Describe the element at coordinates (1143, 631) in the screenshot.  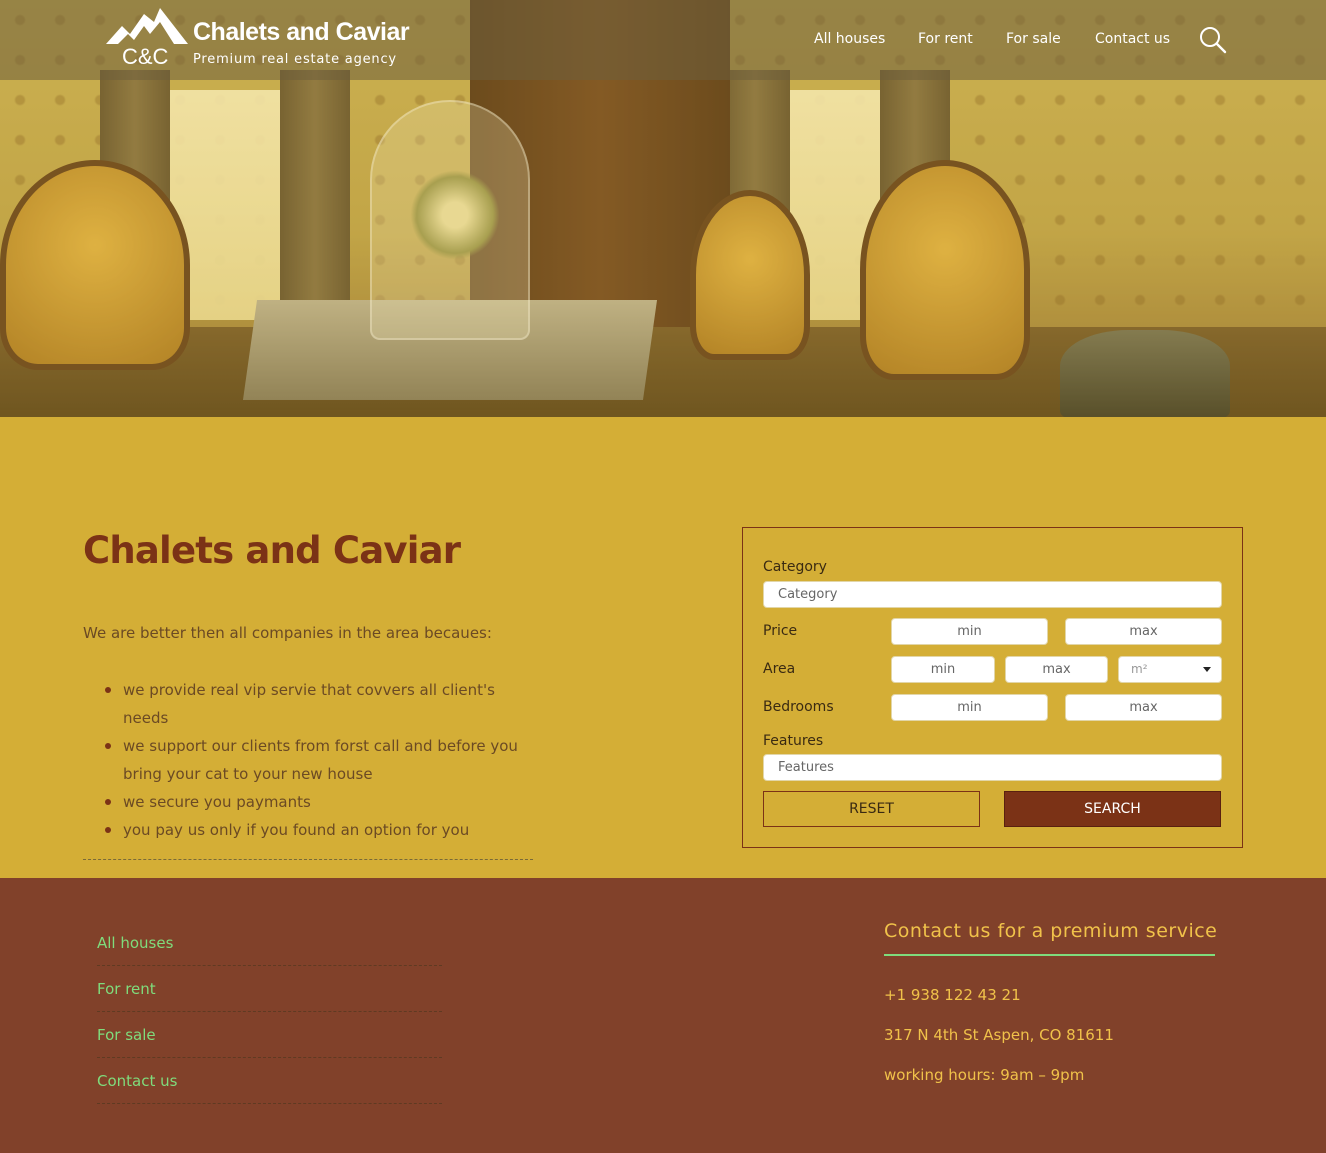
I see `price-max-input: max` at that location.